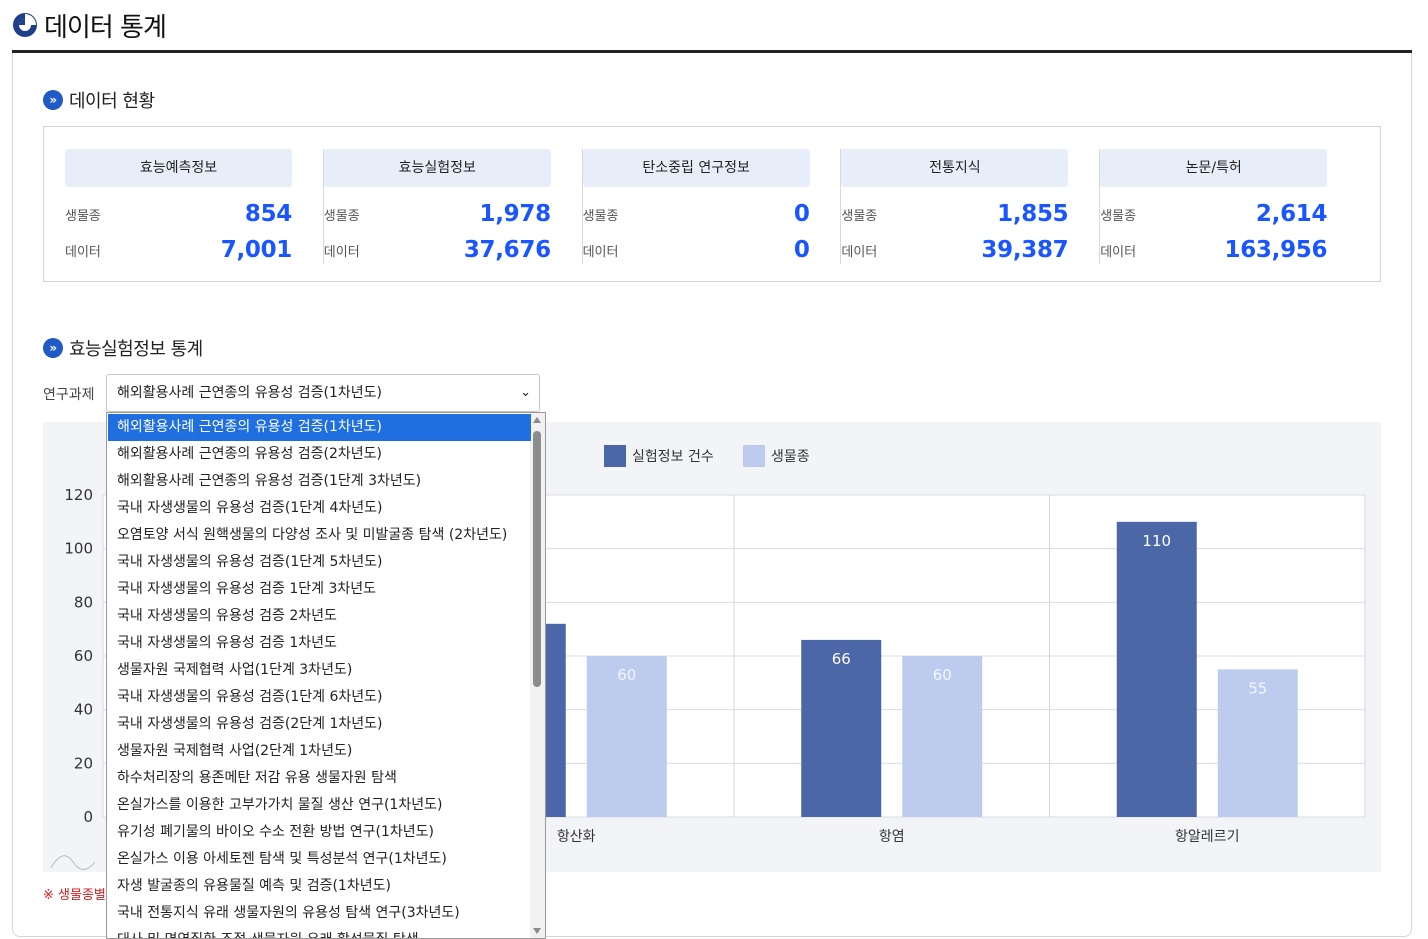 Image resolution: width=1428 pixels, height=939 pixels. I want to click on dropdown-option: 해외활용사례 근연종의 유용성 검증(2차년도), so click(319, 454).